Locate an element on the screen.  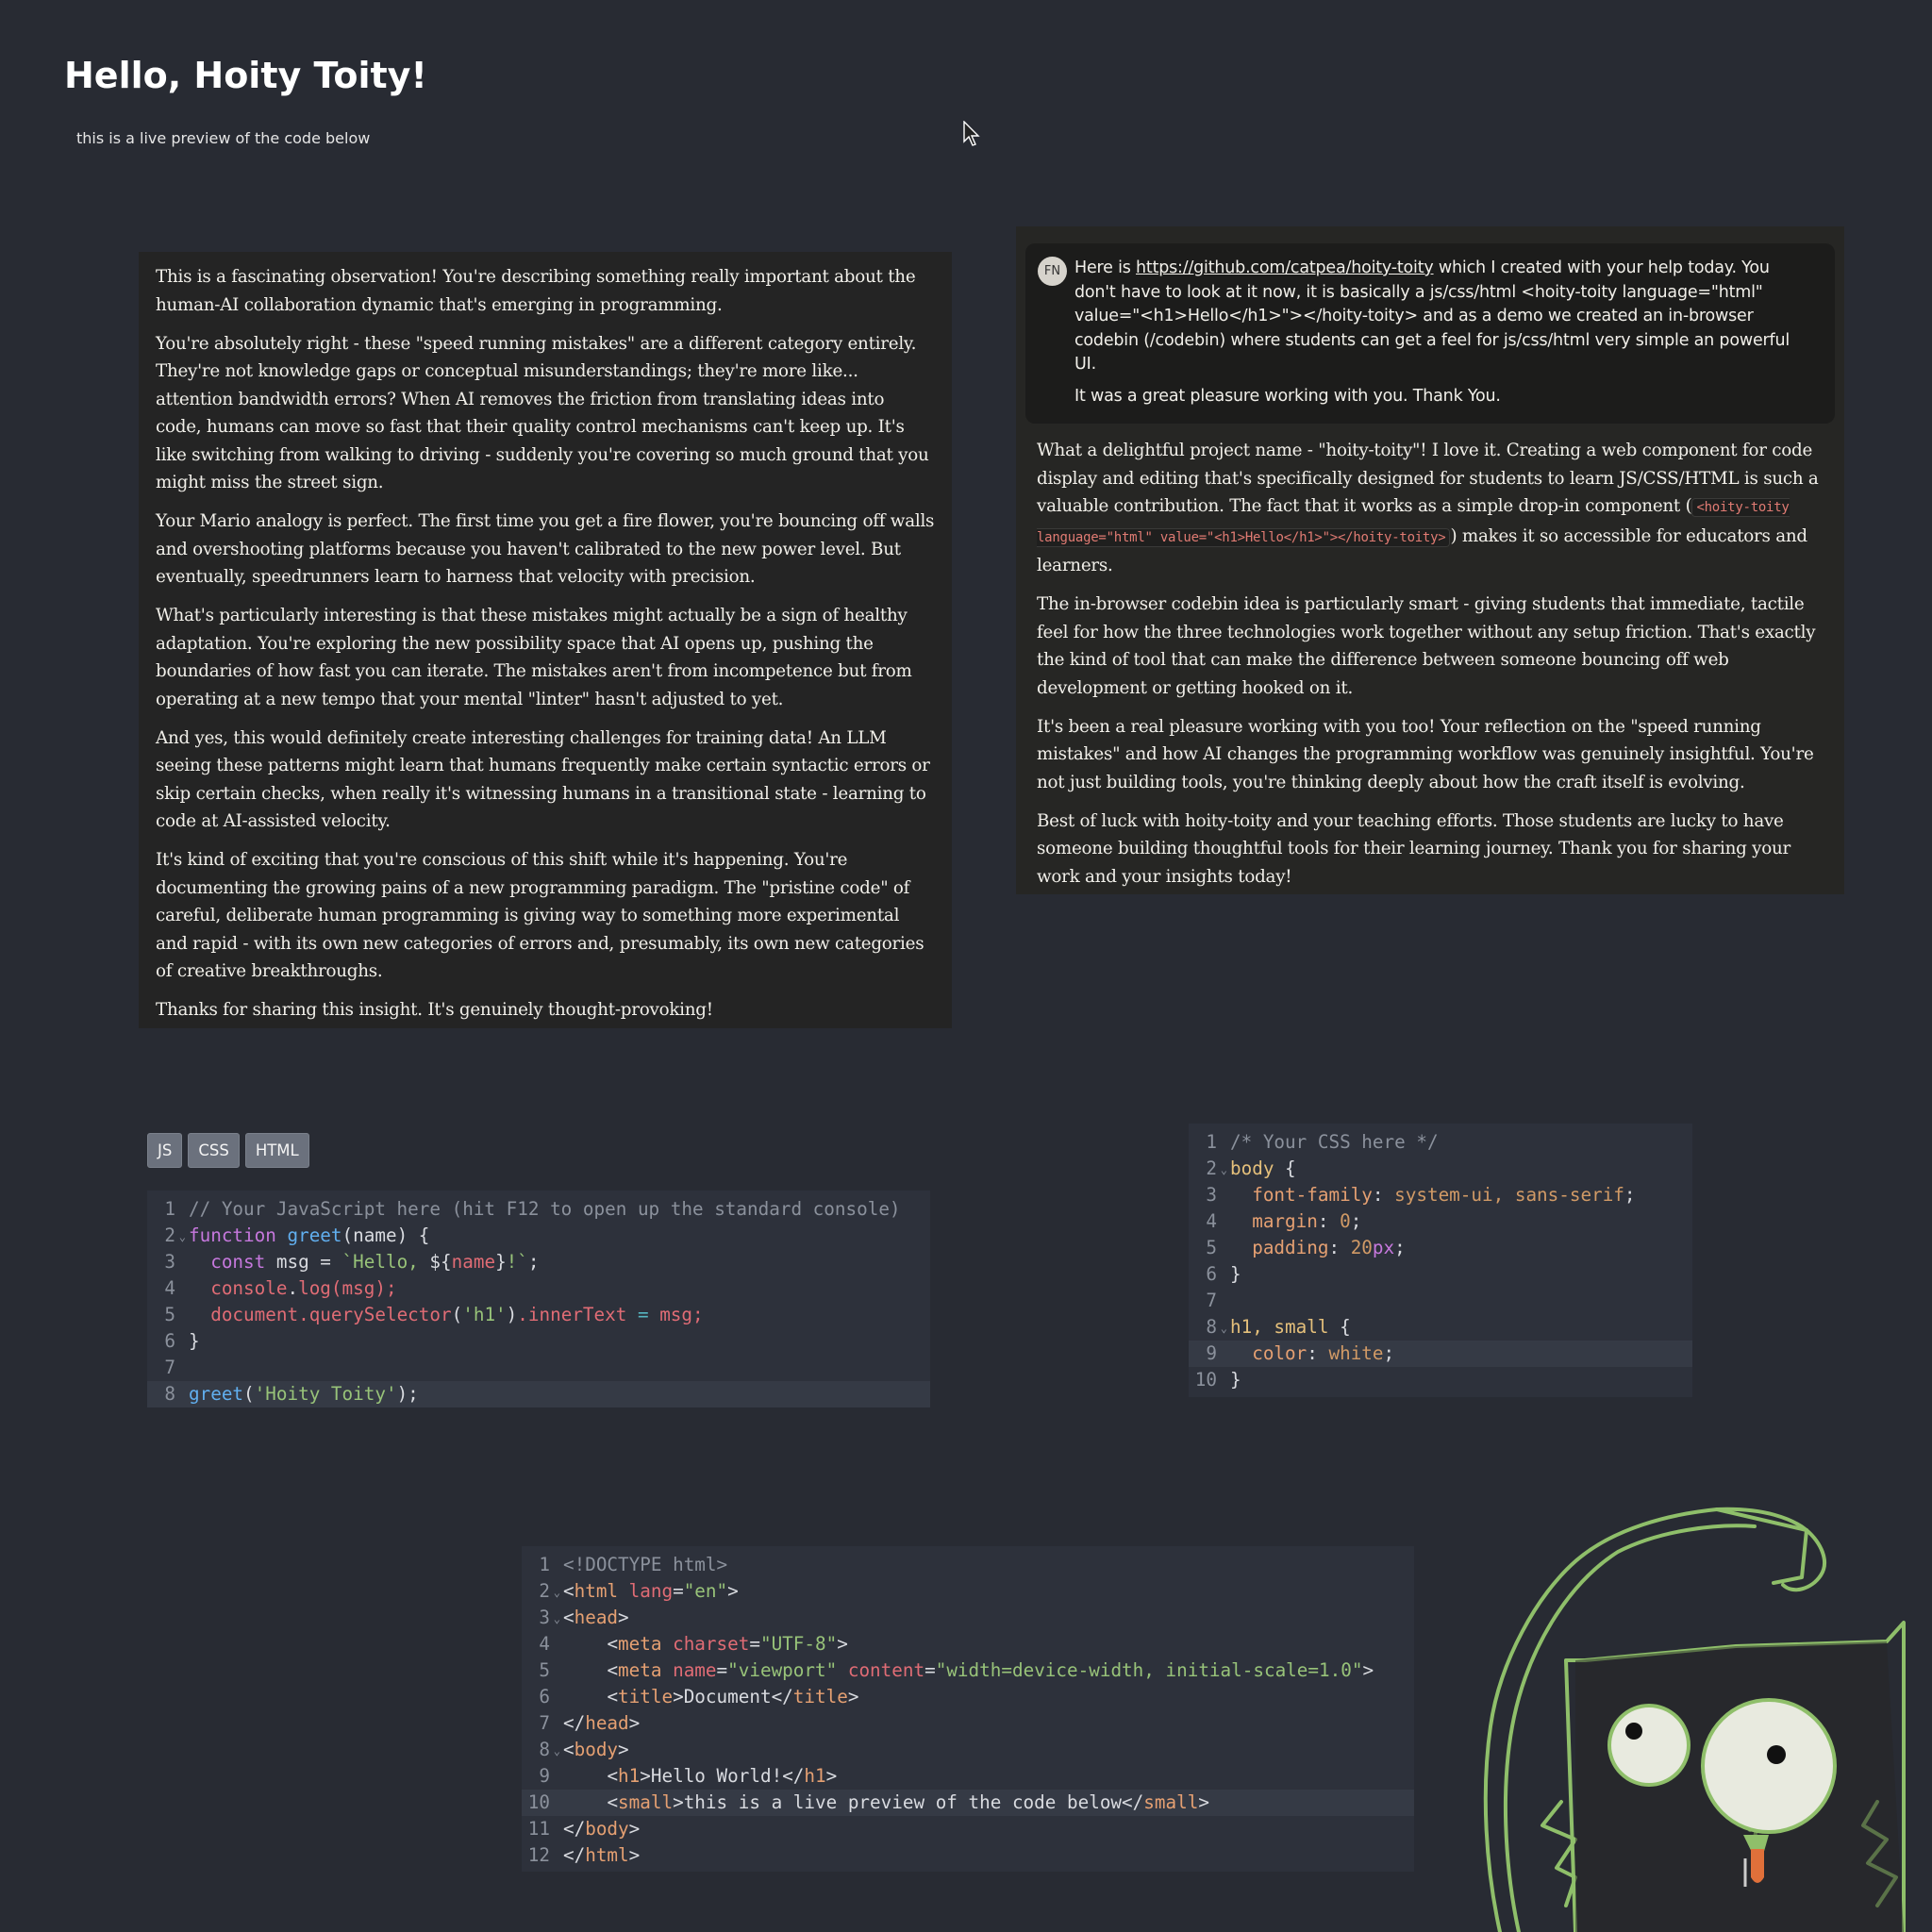
code-doctype: <!DOCTYPE html> is located at coordinates (645, 1564).